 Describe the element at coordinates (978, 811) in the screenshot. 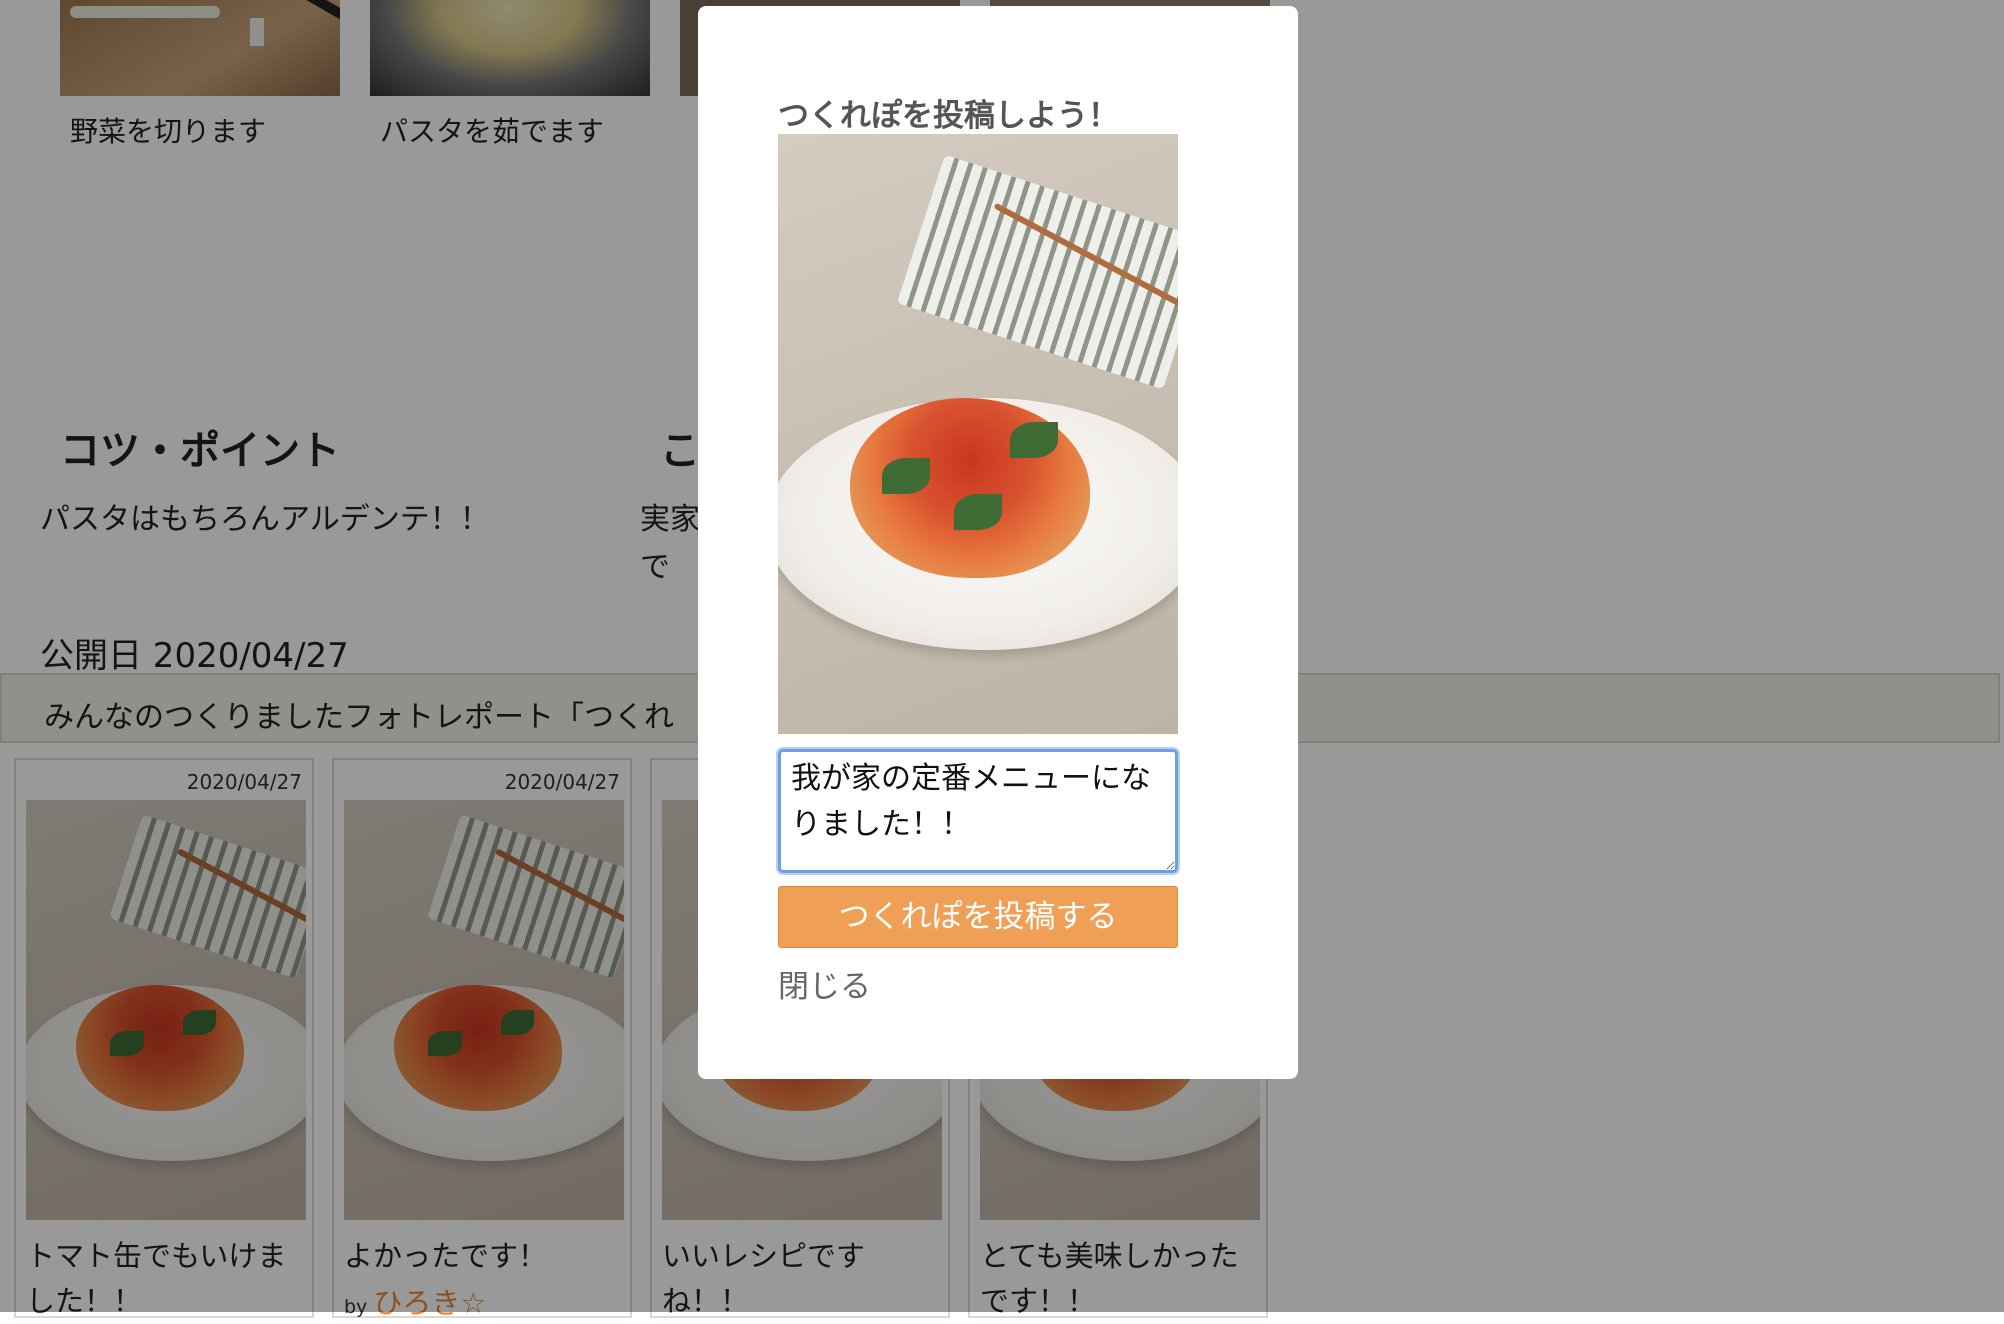

I see `comment-field: 我が家の定番メニューになりました！！` at that location.